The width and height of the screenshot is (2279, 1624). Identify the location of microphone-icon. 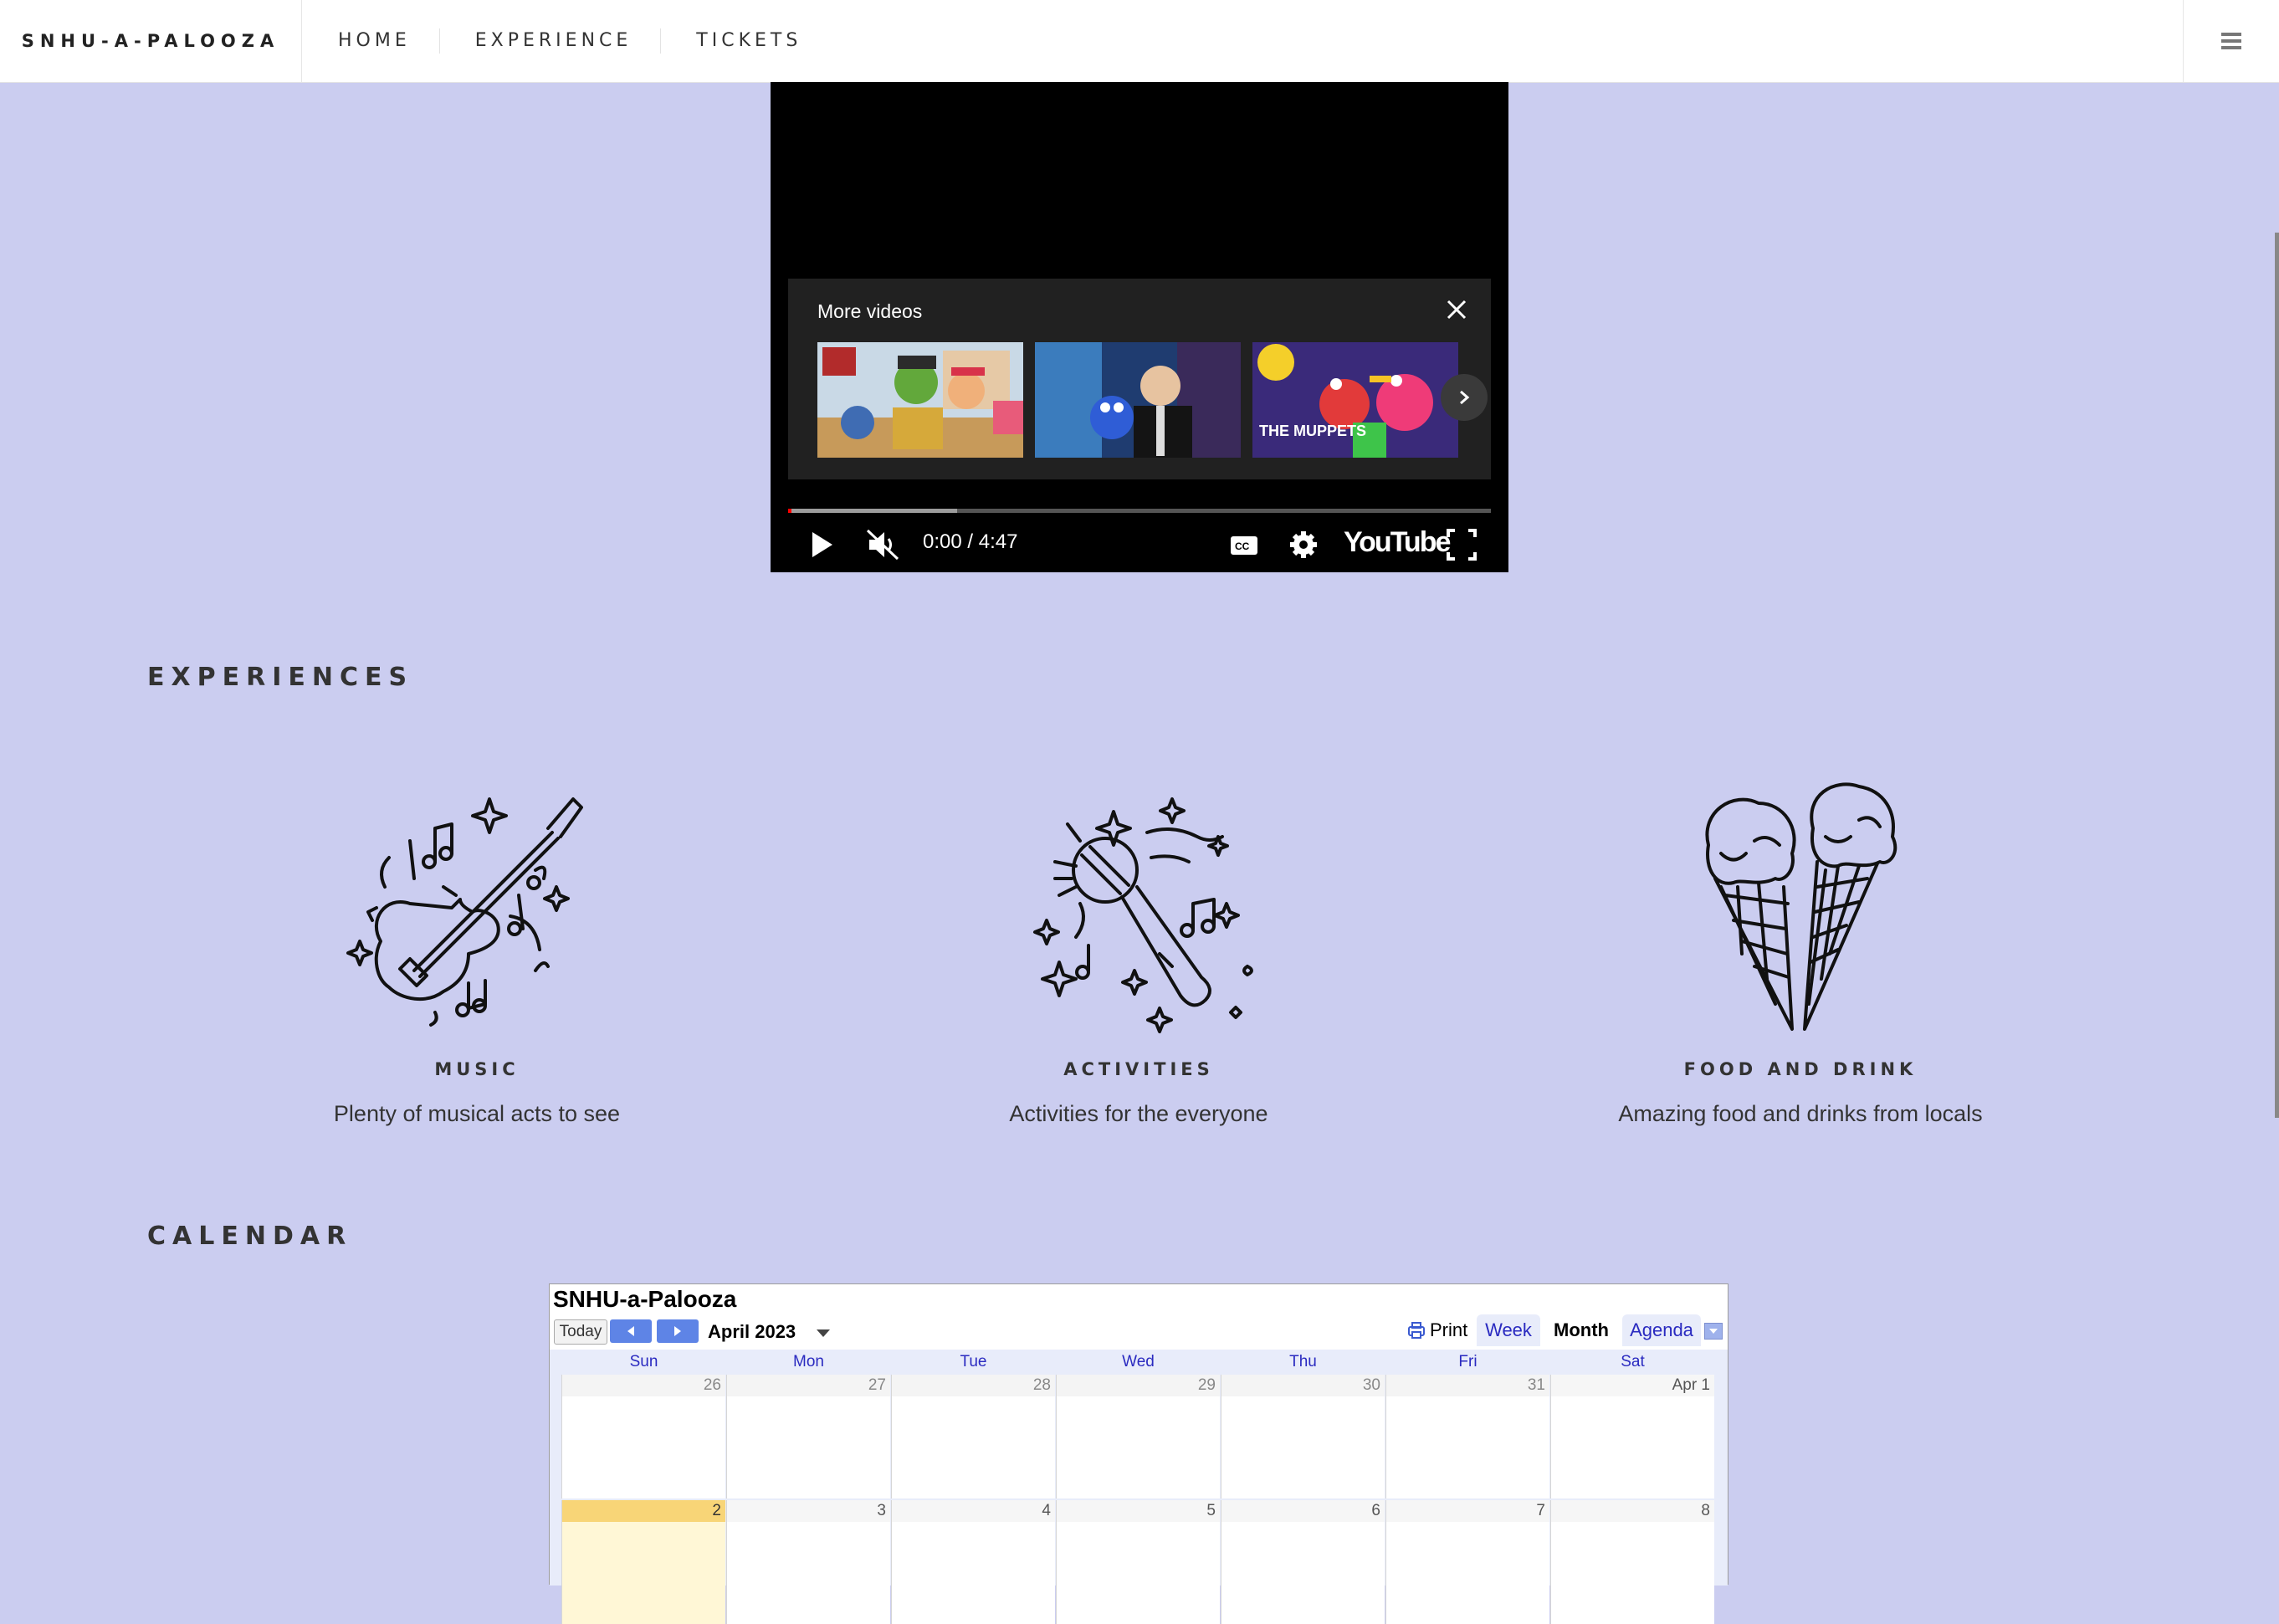
(1143, 915).